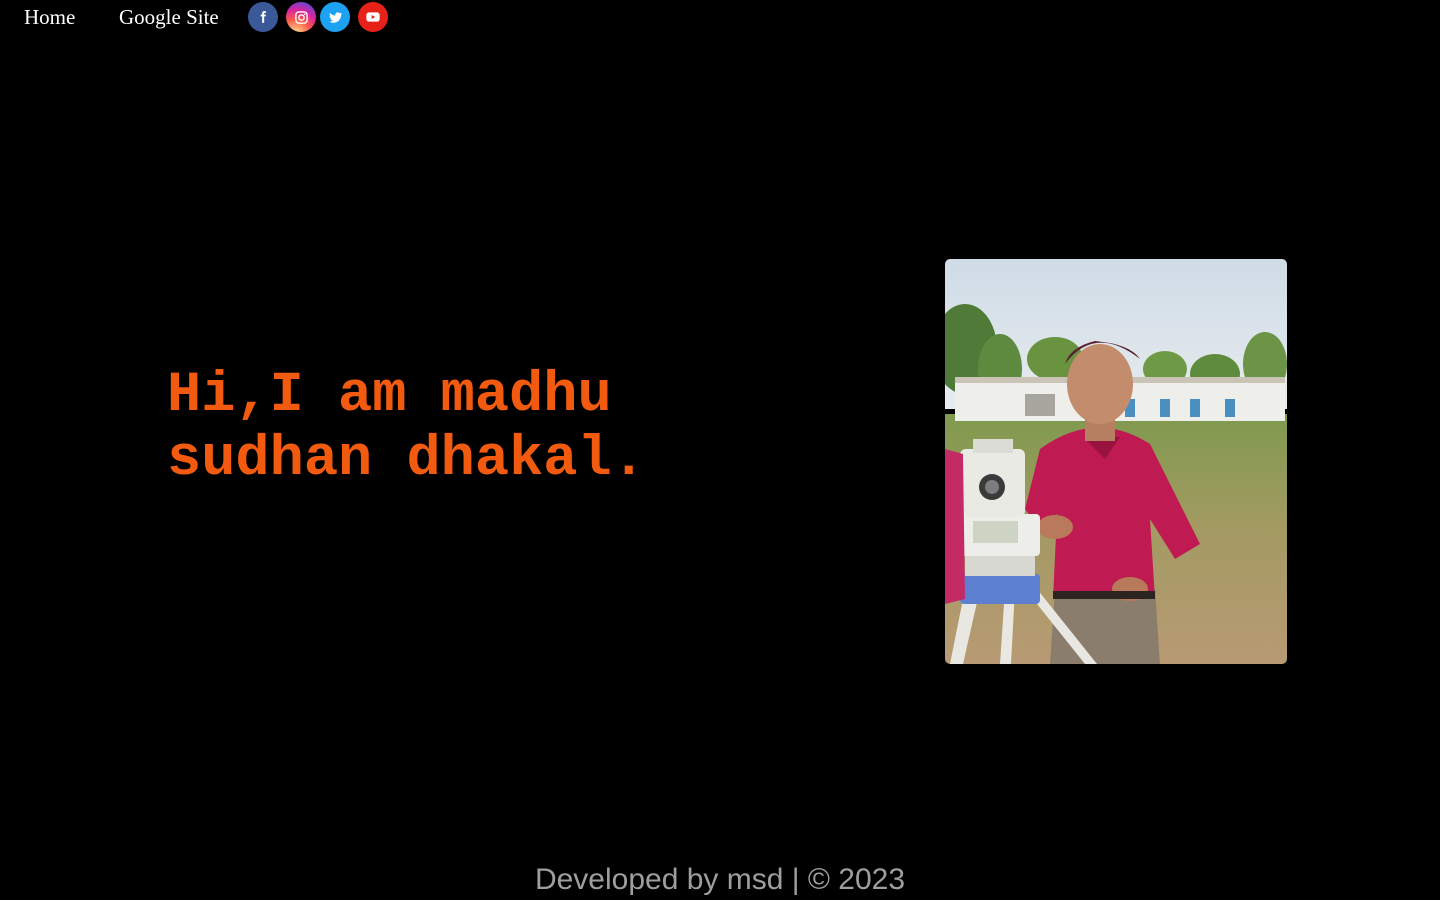 The height and width of the screenshot is (900, 1440). What do you see at coordinates (169, 17) in the screenshot?
I see `nav-google-site-link: Google Site` at bounding box center [169, 17].